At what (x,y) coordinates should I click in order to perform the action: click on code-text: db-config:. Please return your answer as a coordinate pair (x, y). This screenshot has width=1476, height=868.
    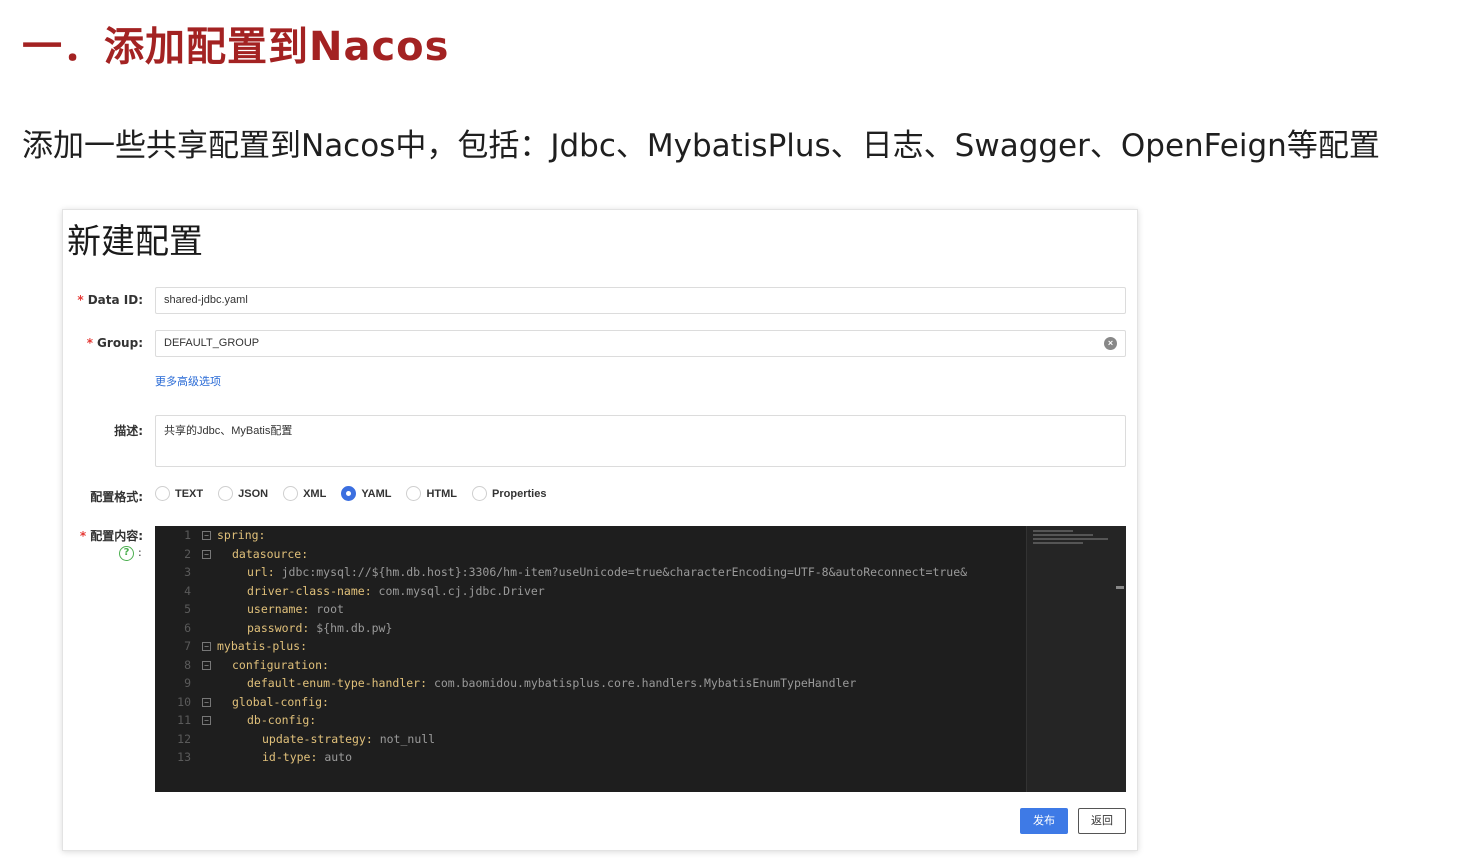
    Looking at the image, I should click on (281, 720).